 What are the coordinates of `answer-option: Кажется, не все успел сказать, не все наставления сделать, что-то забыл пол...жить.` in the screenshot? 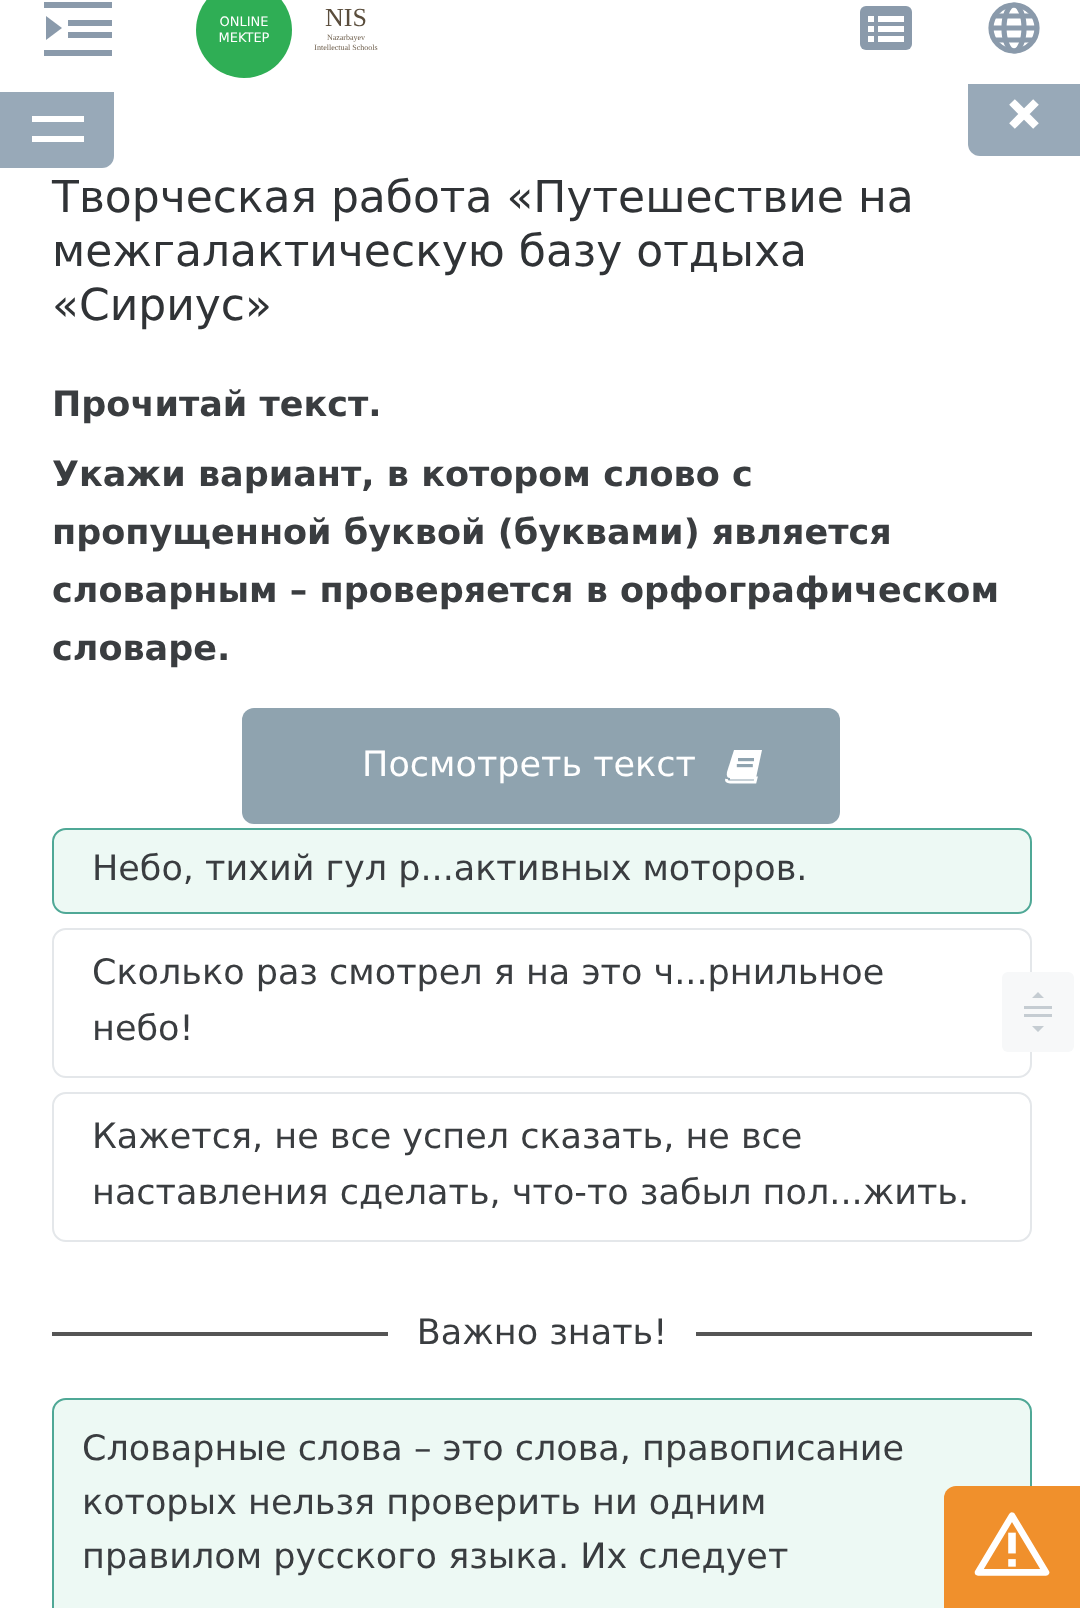 It's located at (542, 1167).